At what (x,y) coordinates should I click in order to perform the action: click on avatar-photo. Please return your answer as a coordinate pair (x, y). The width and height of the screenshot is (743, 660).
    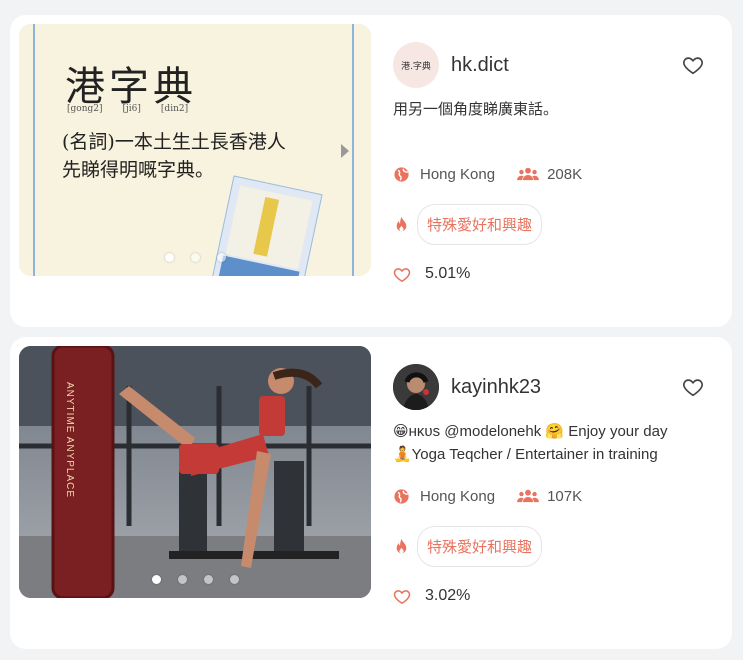
    Looking at the image, I should click on (416, 387).